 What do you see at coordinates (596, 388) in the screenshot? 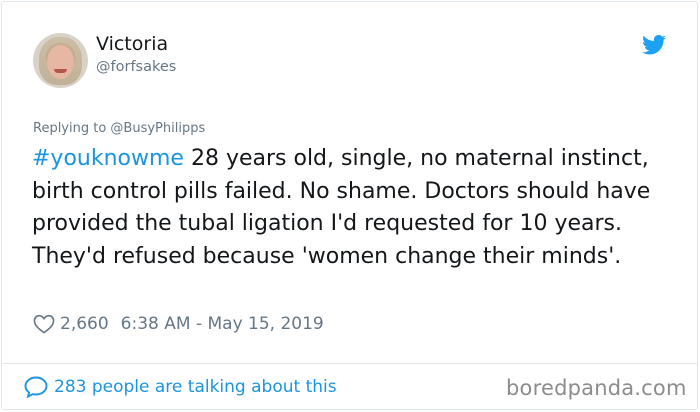
I see `watermark: boredpanda.com` at bounding box center [596, 388].